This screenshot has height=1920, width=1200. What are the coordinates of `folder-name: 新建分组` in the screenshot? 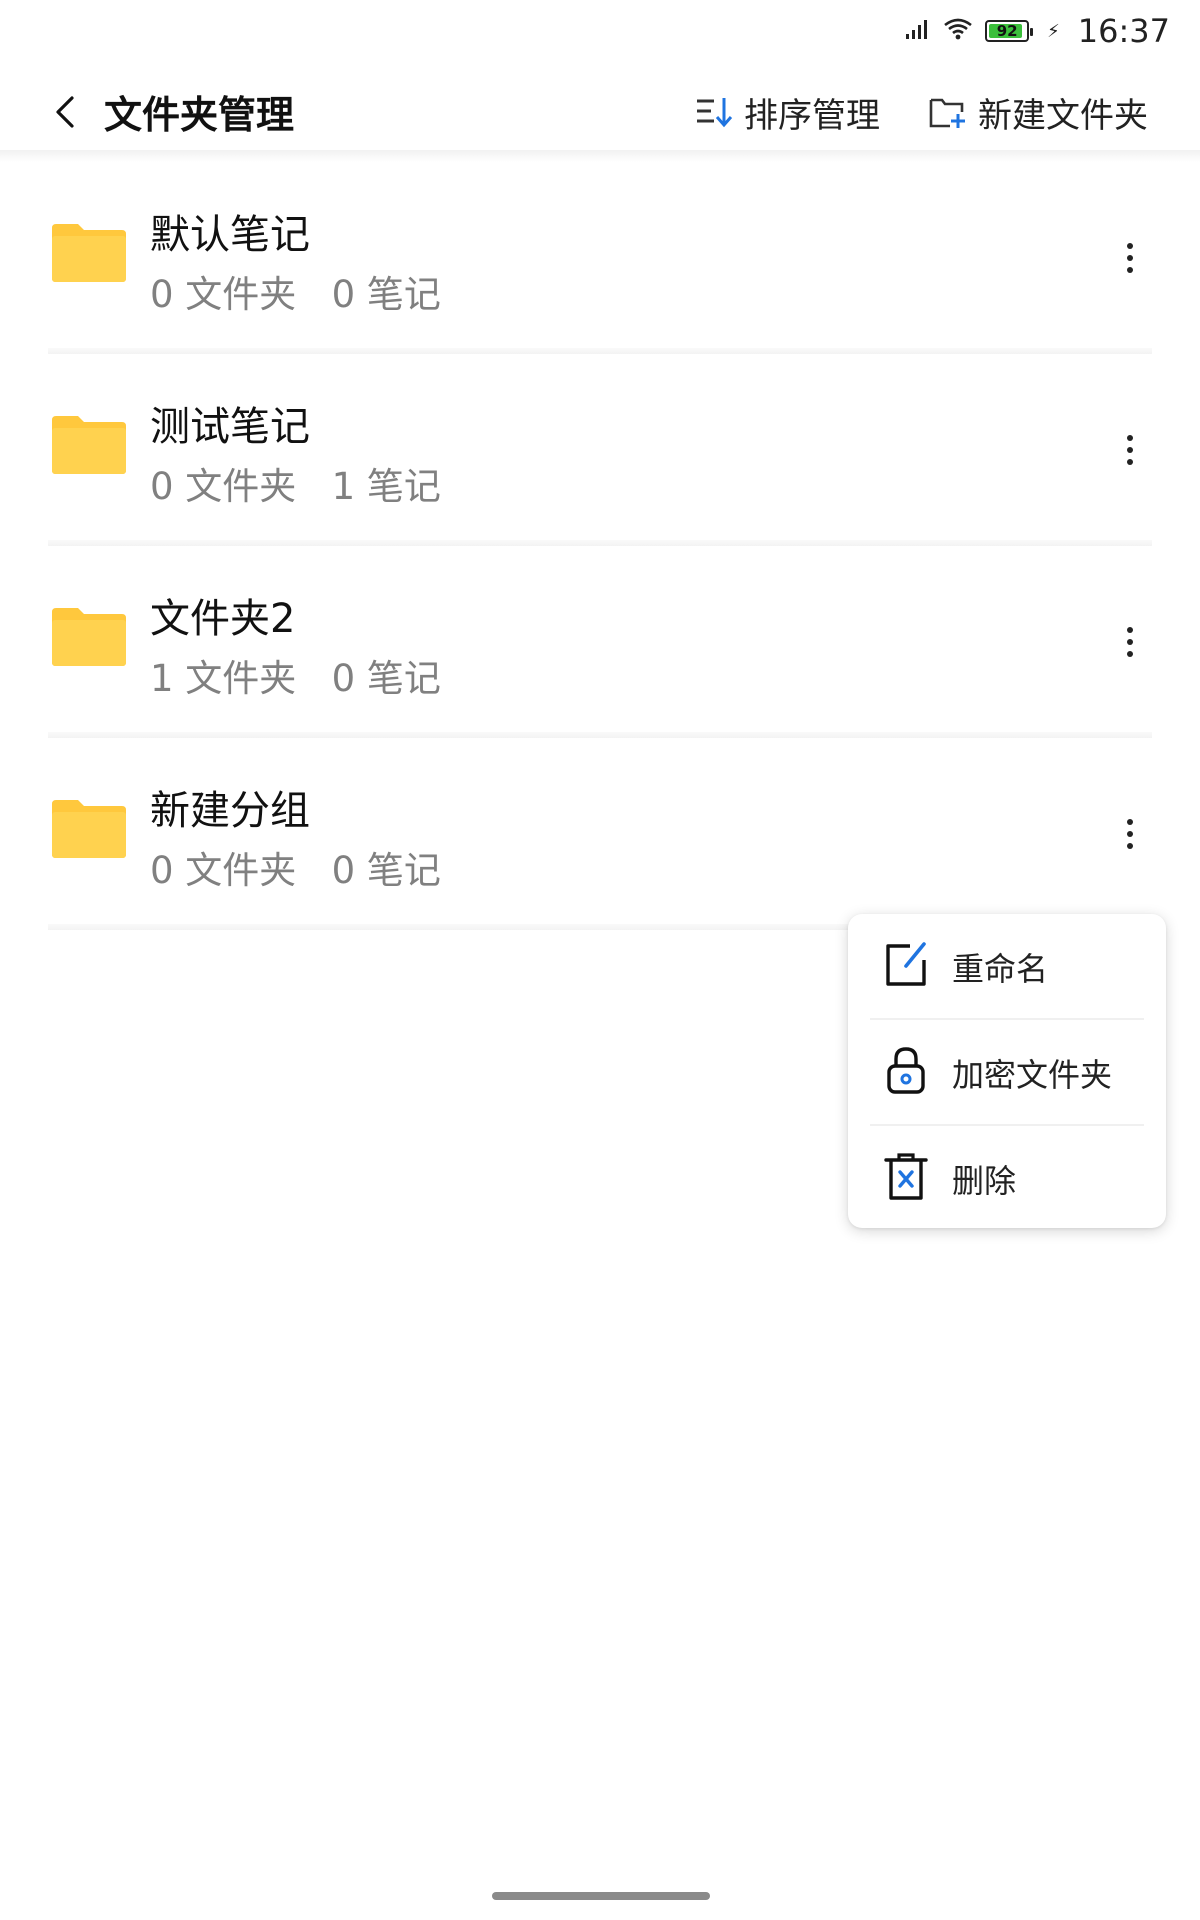 It's located at (230, 811).